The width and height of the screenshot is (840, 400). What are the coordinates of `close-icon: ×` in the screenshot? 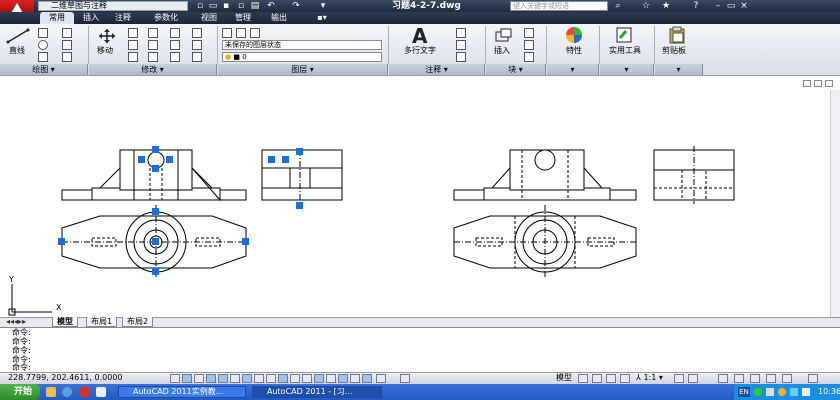 It's located at (744, 6).